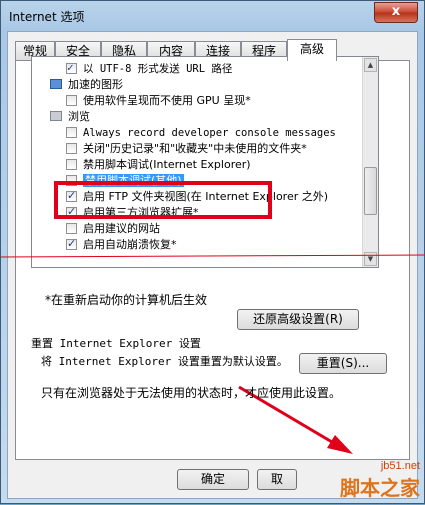 The height and width of the screenshot is (505, 425). What do you see at coordinates (396, 12) in the screenshot?
I see `close-button: x` at bounding box center [396, 12].